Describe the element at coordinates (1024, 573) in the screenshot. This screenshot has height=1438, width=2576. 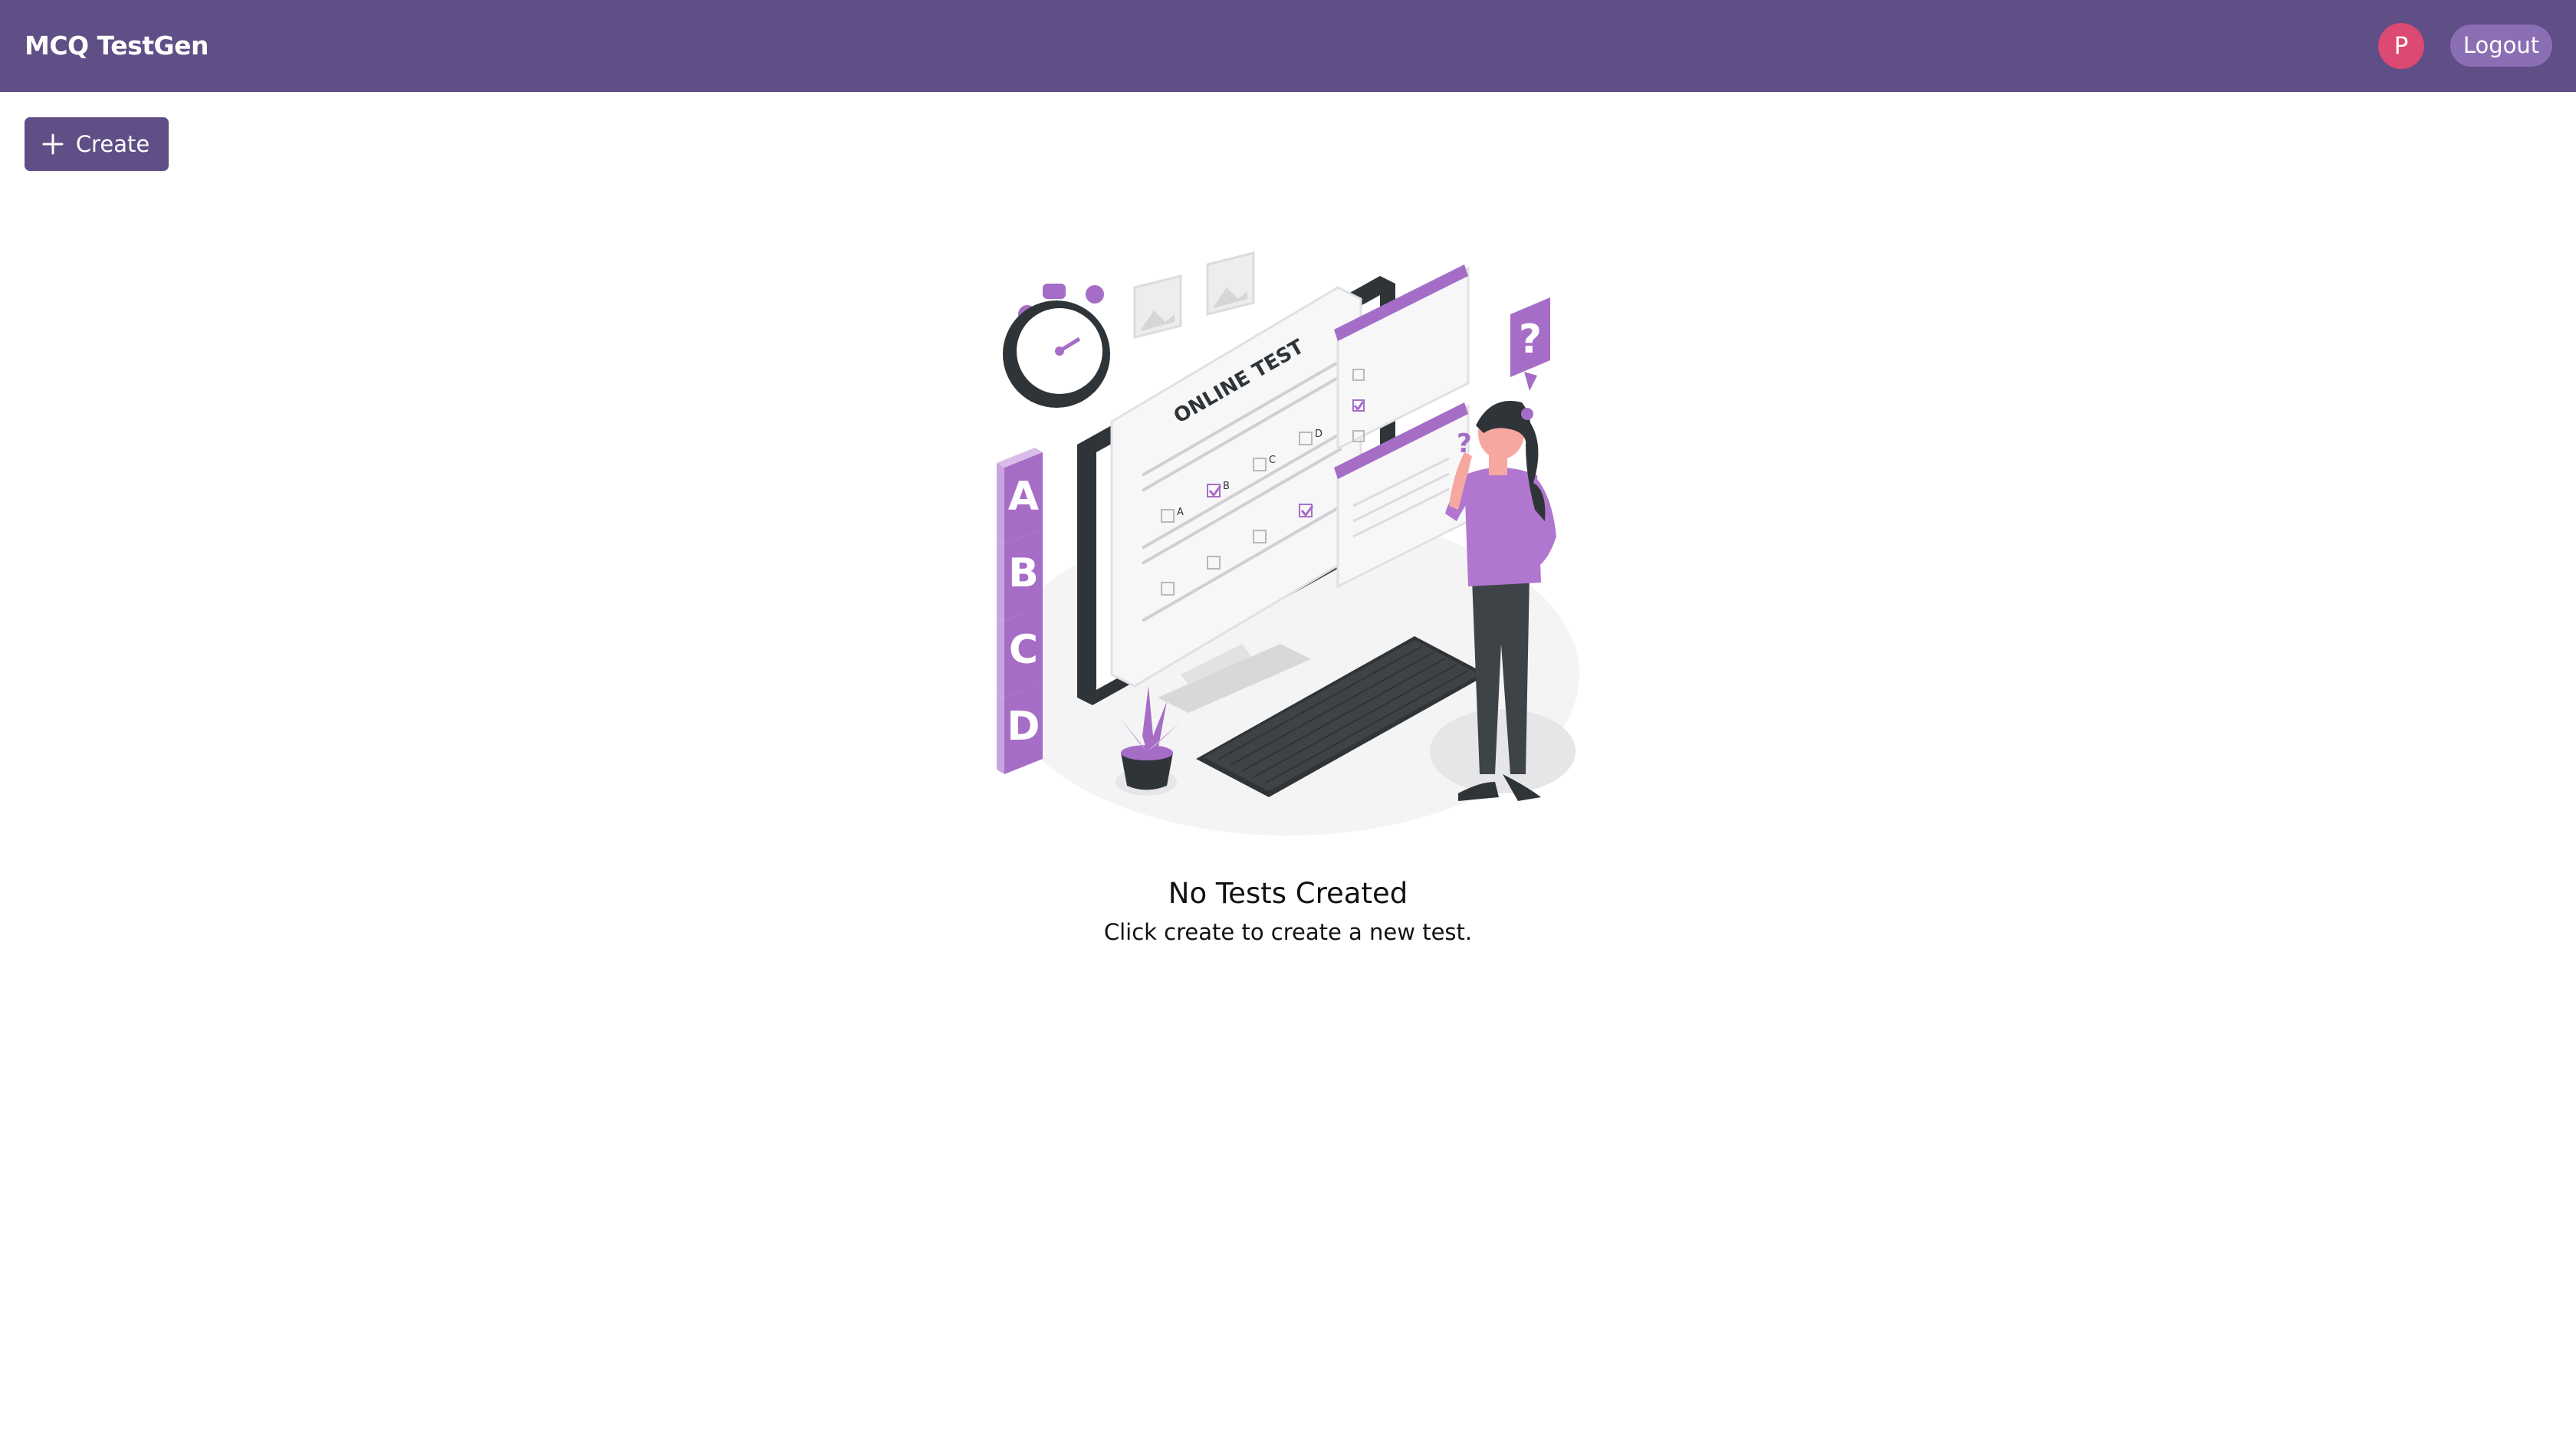
I see `letter-block-b: B` at that location.